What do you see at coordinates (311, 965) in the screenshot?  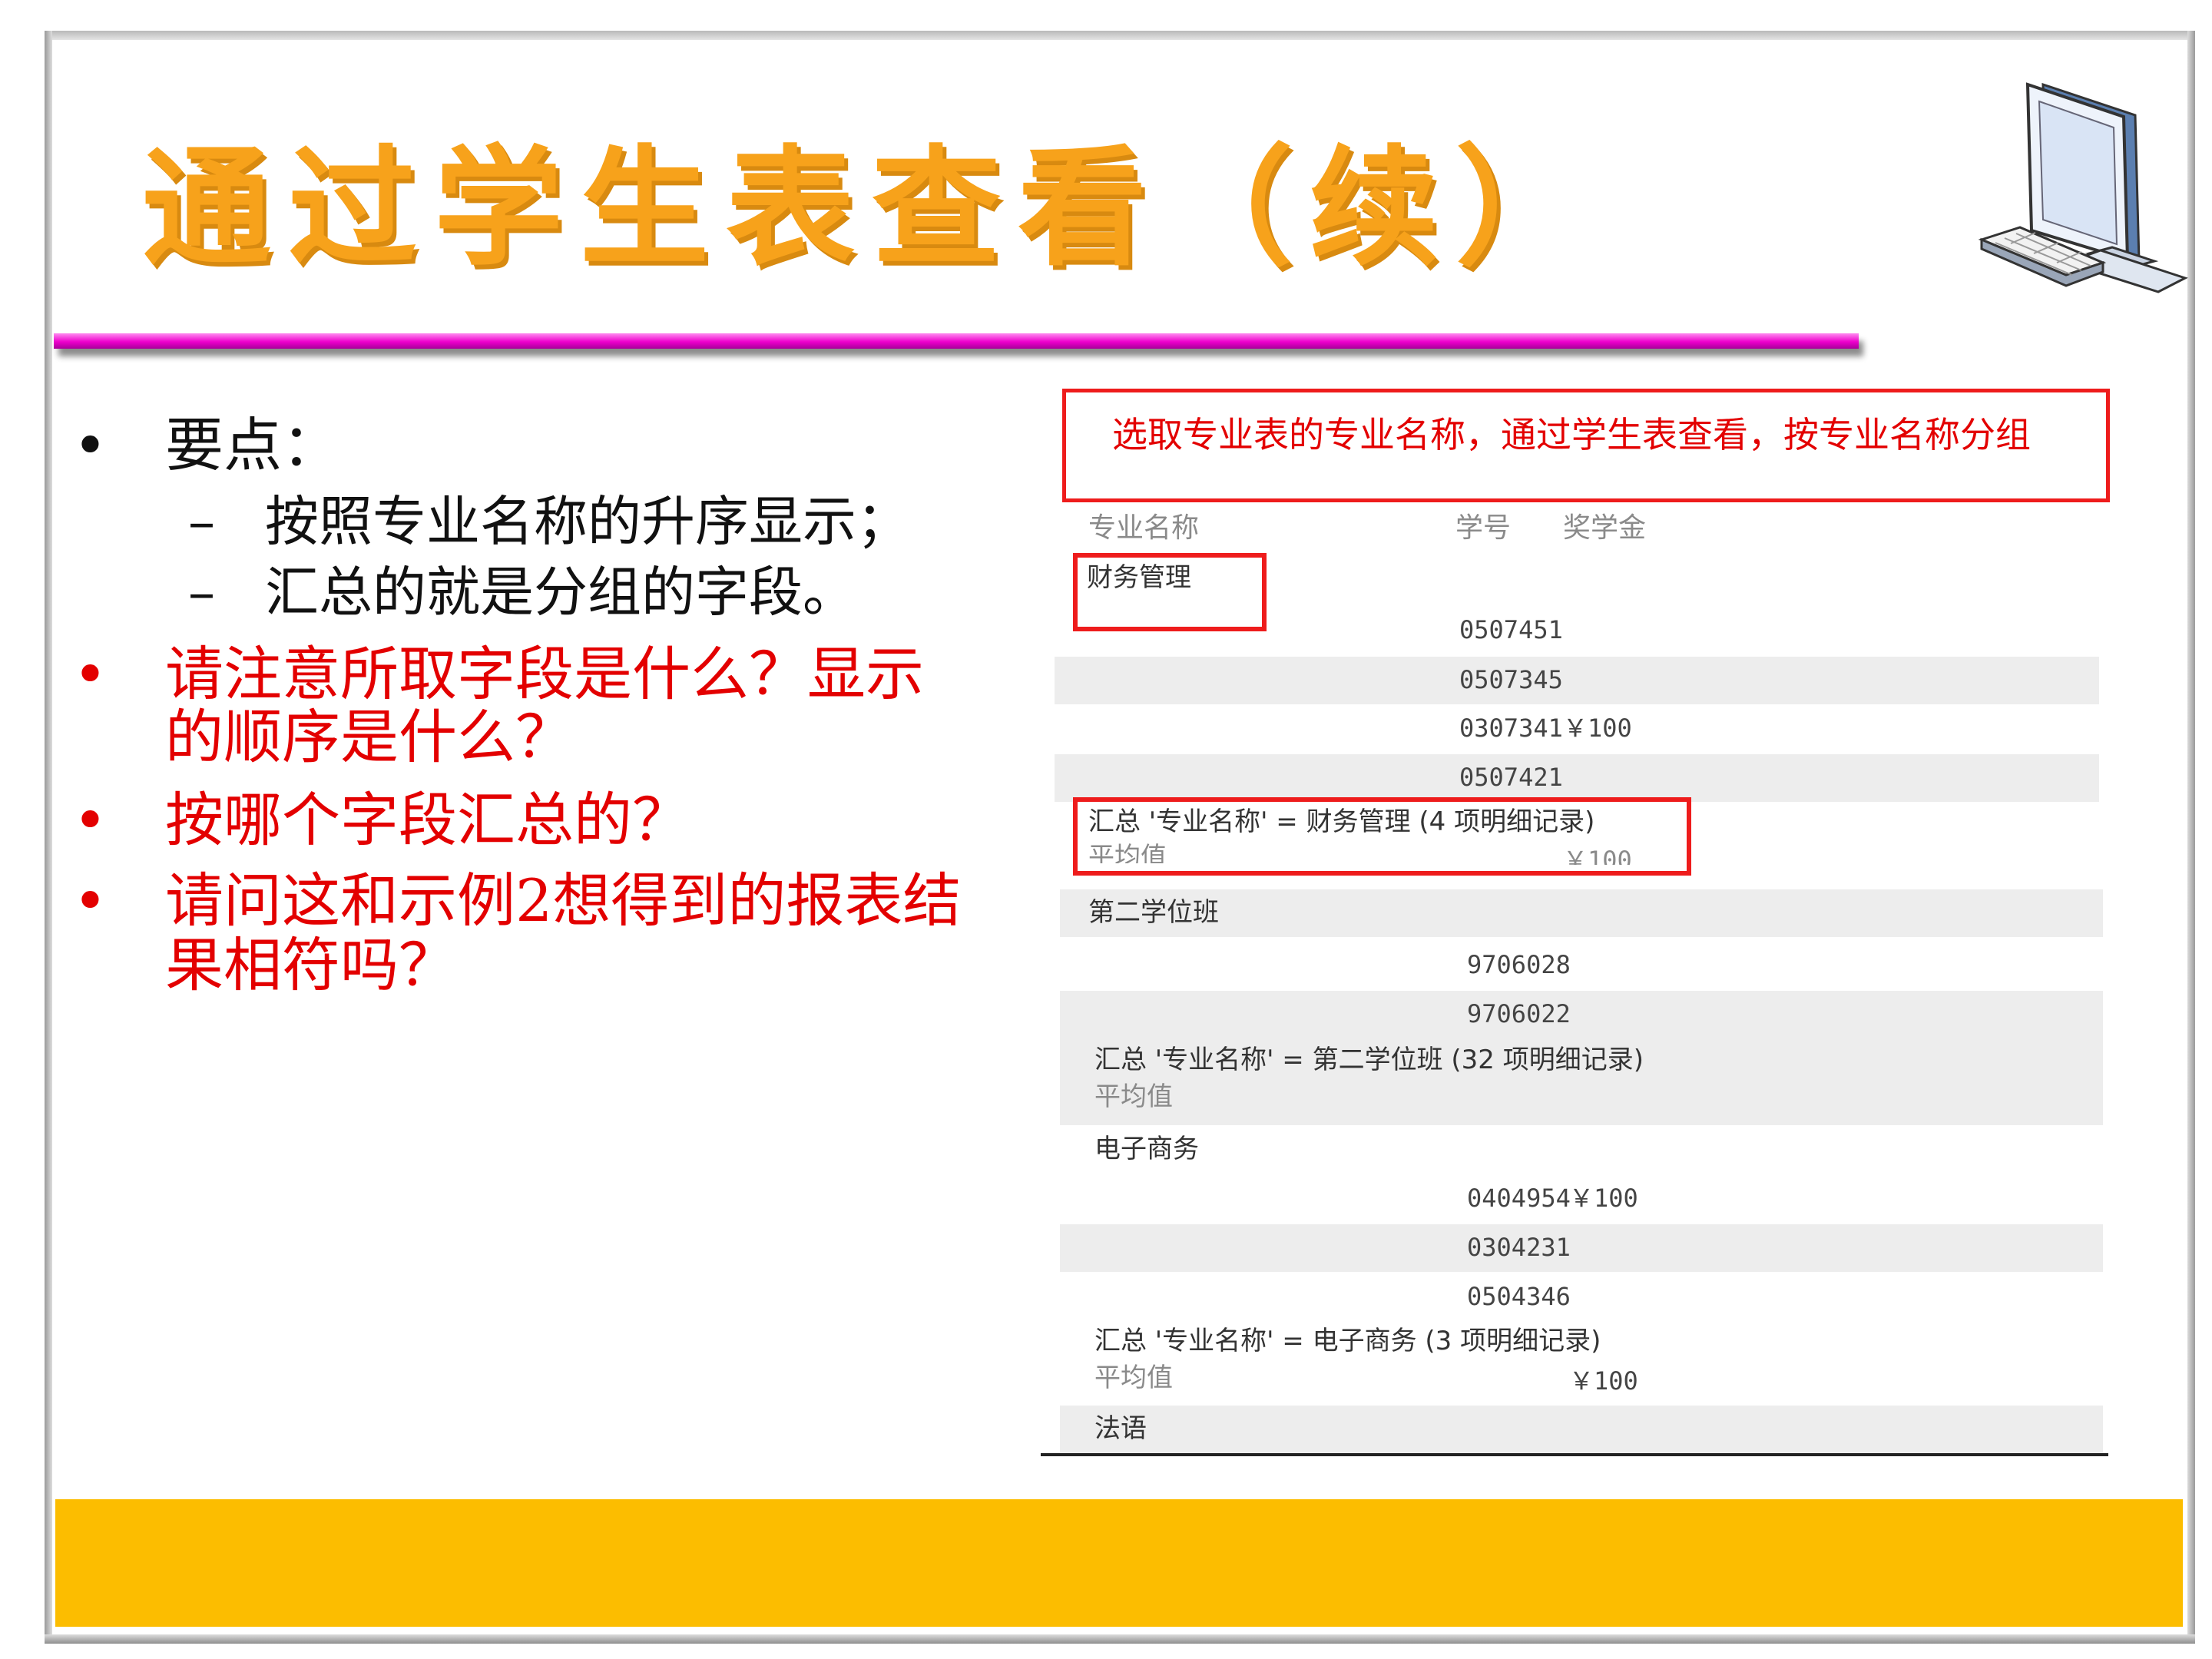 I see `bullet-text: 果相符吗？` at bounding box center [311, 965].